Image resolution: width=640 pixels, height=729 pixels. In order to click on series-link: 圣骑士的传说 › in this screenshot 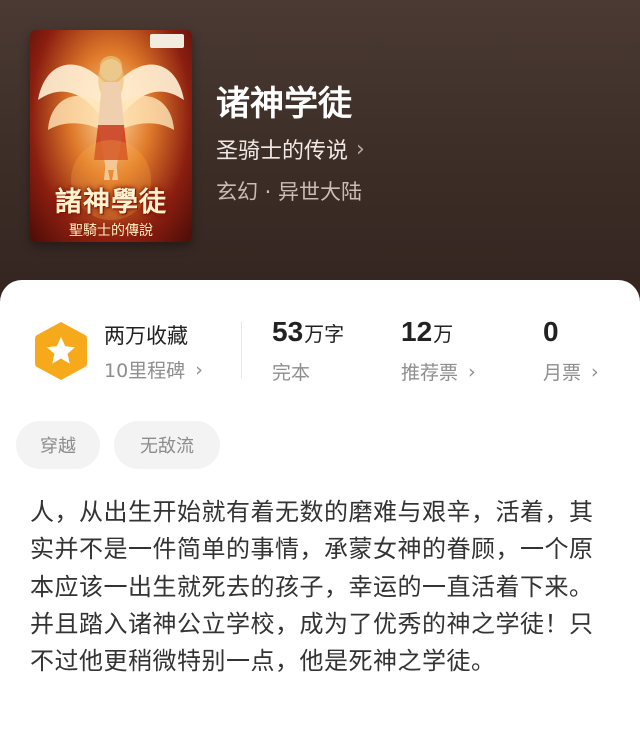, I will do `click(290, 149)`.